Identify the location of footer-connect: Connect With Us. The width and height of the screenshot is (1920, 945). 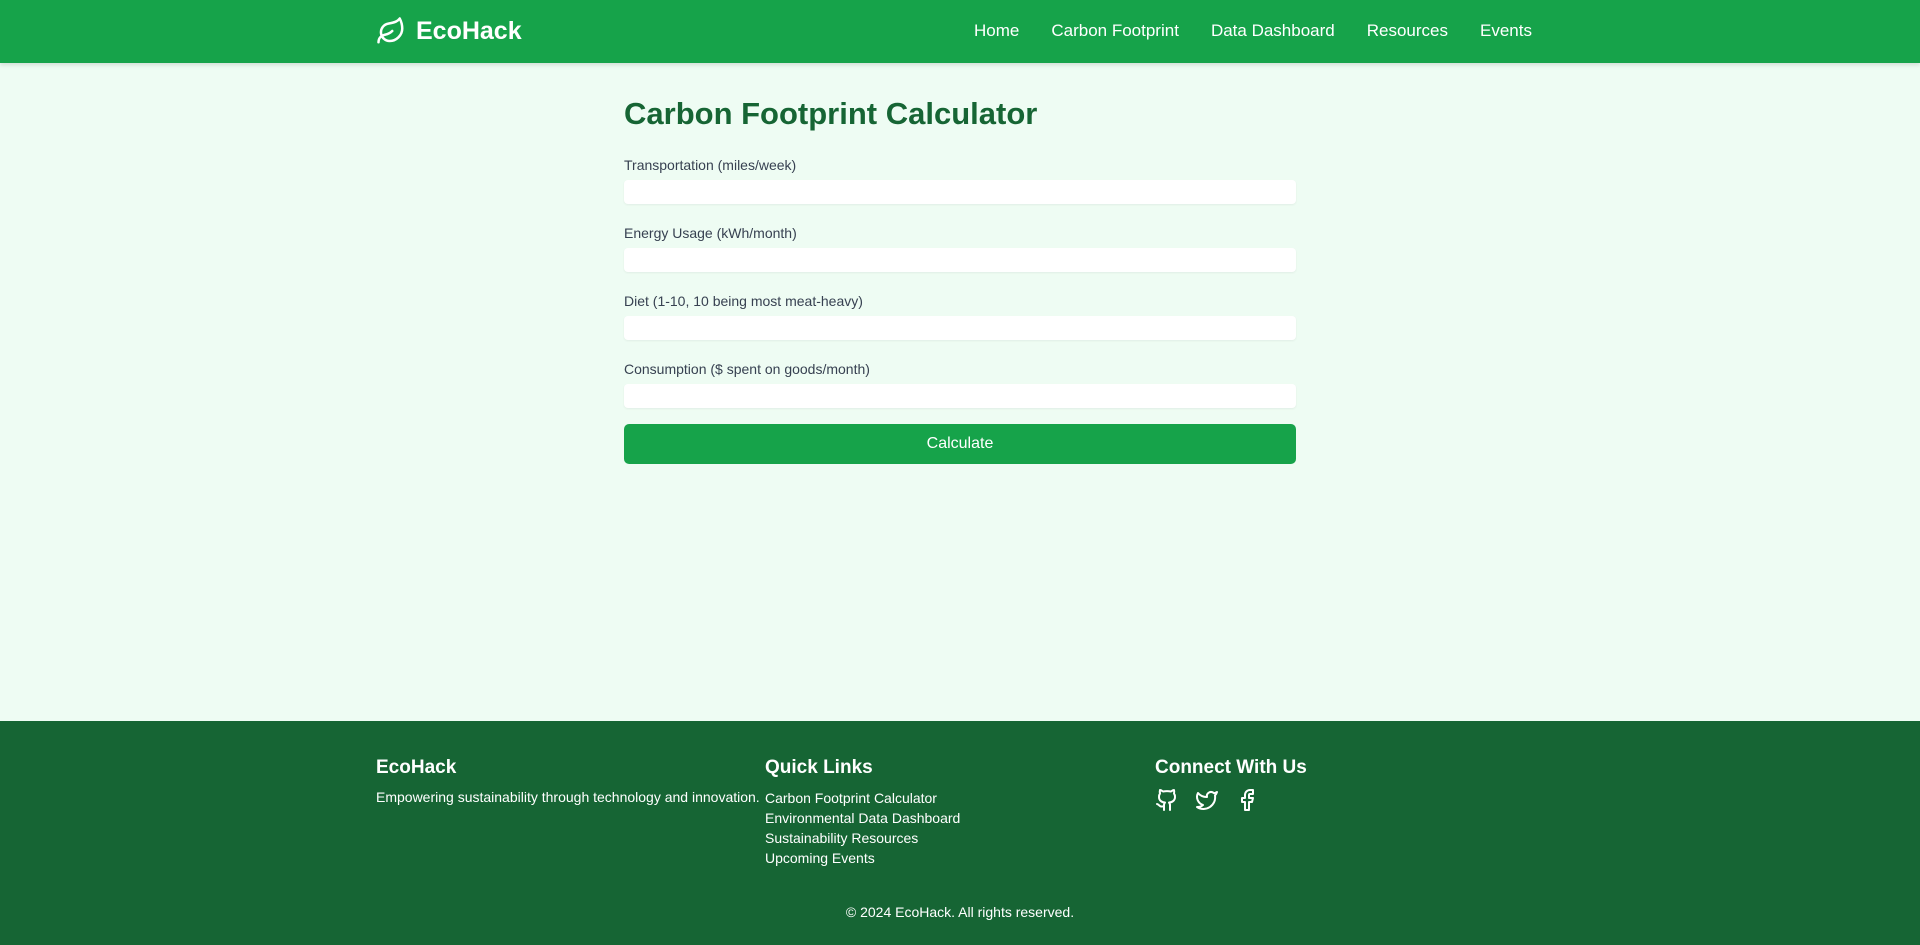
(1231, 784).